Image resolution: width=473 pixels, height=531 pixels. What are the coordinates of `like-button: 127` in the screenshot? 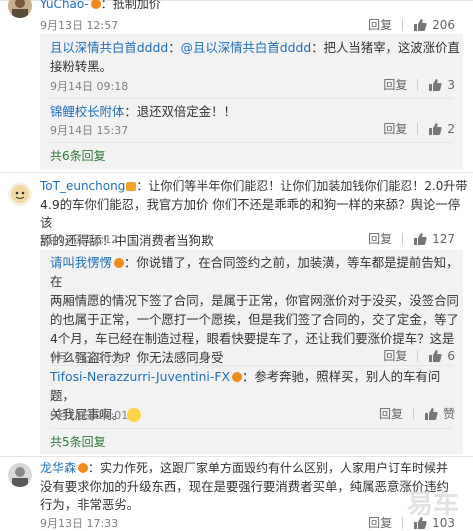 It's located at (434, 239).